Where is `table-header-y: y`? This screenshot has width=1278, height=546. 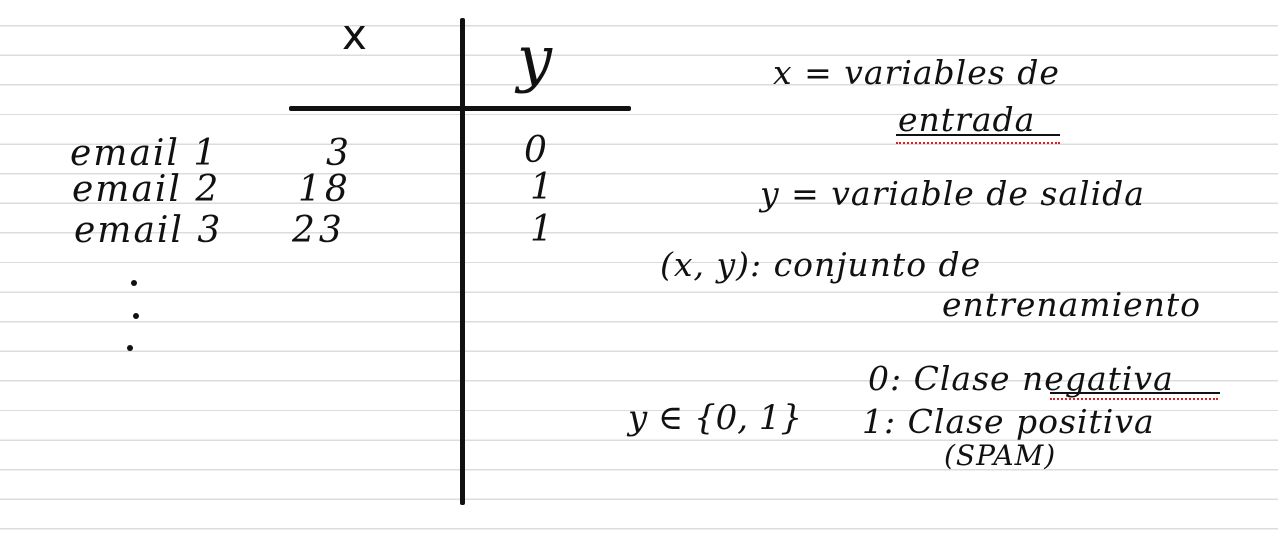 table-header-y: y is located at coordinates (535, 58).